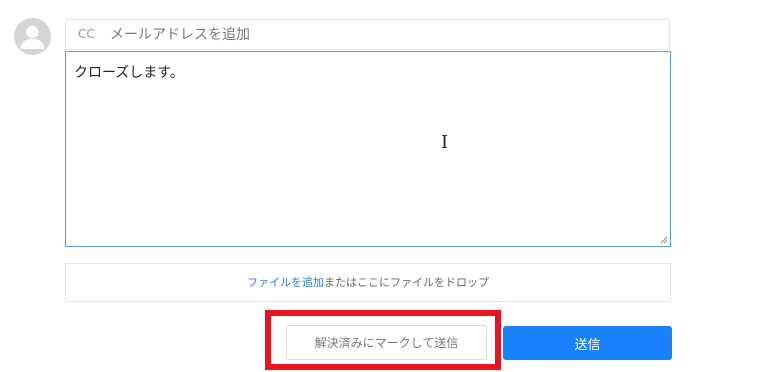 The width and height of the screenshot is (770, 372). Describe the element at coordinates (285, 282) in the screenshot. I see `add-file-link: ファイルを追加` at that location.